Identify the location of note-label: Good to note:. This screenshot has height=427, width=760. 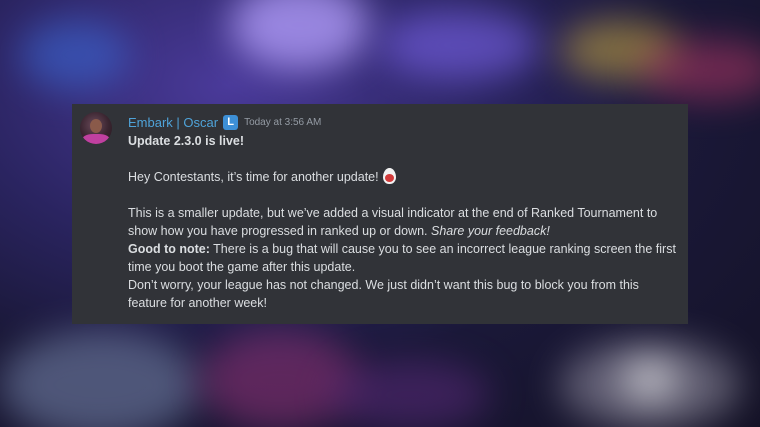
(169, 249).